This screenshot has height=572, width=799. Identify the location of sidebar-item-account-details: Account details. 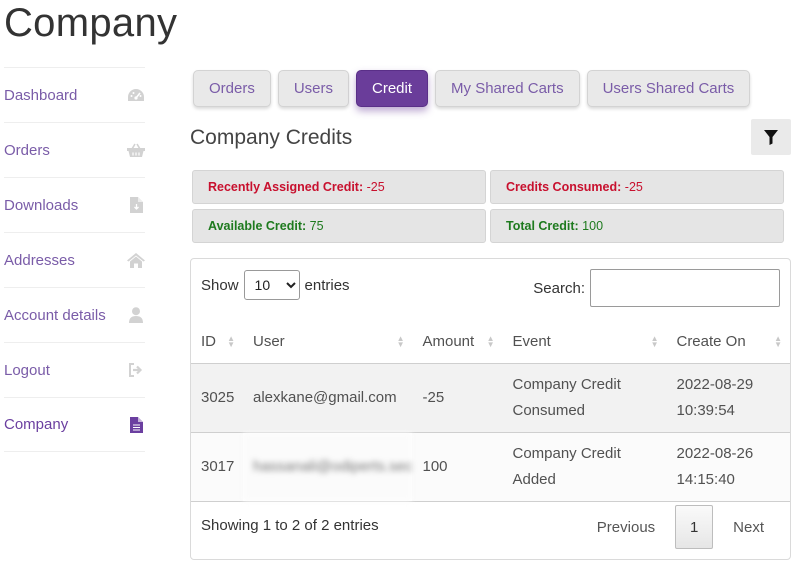
(74, 314).